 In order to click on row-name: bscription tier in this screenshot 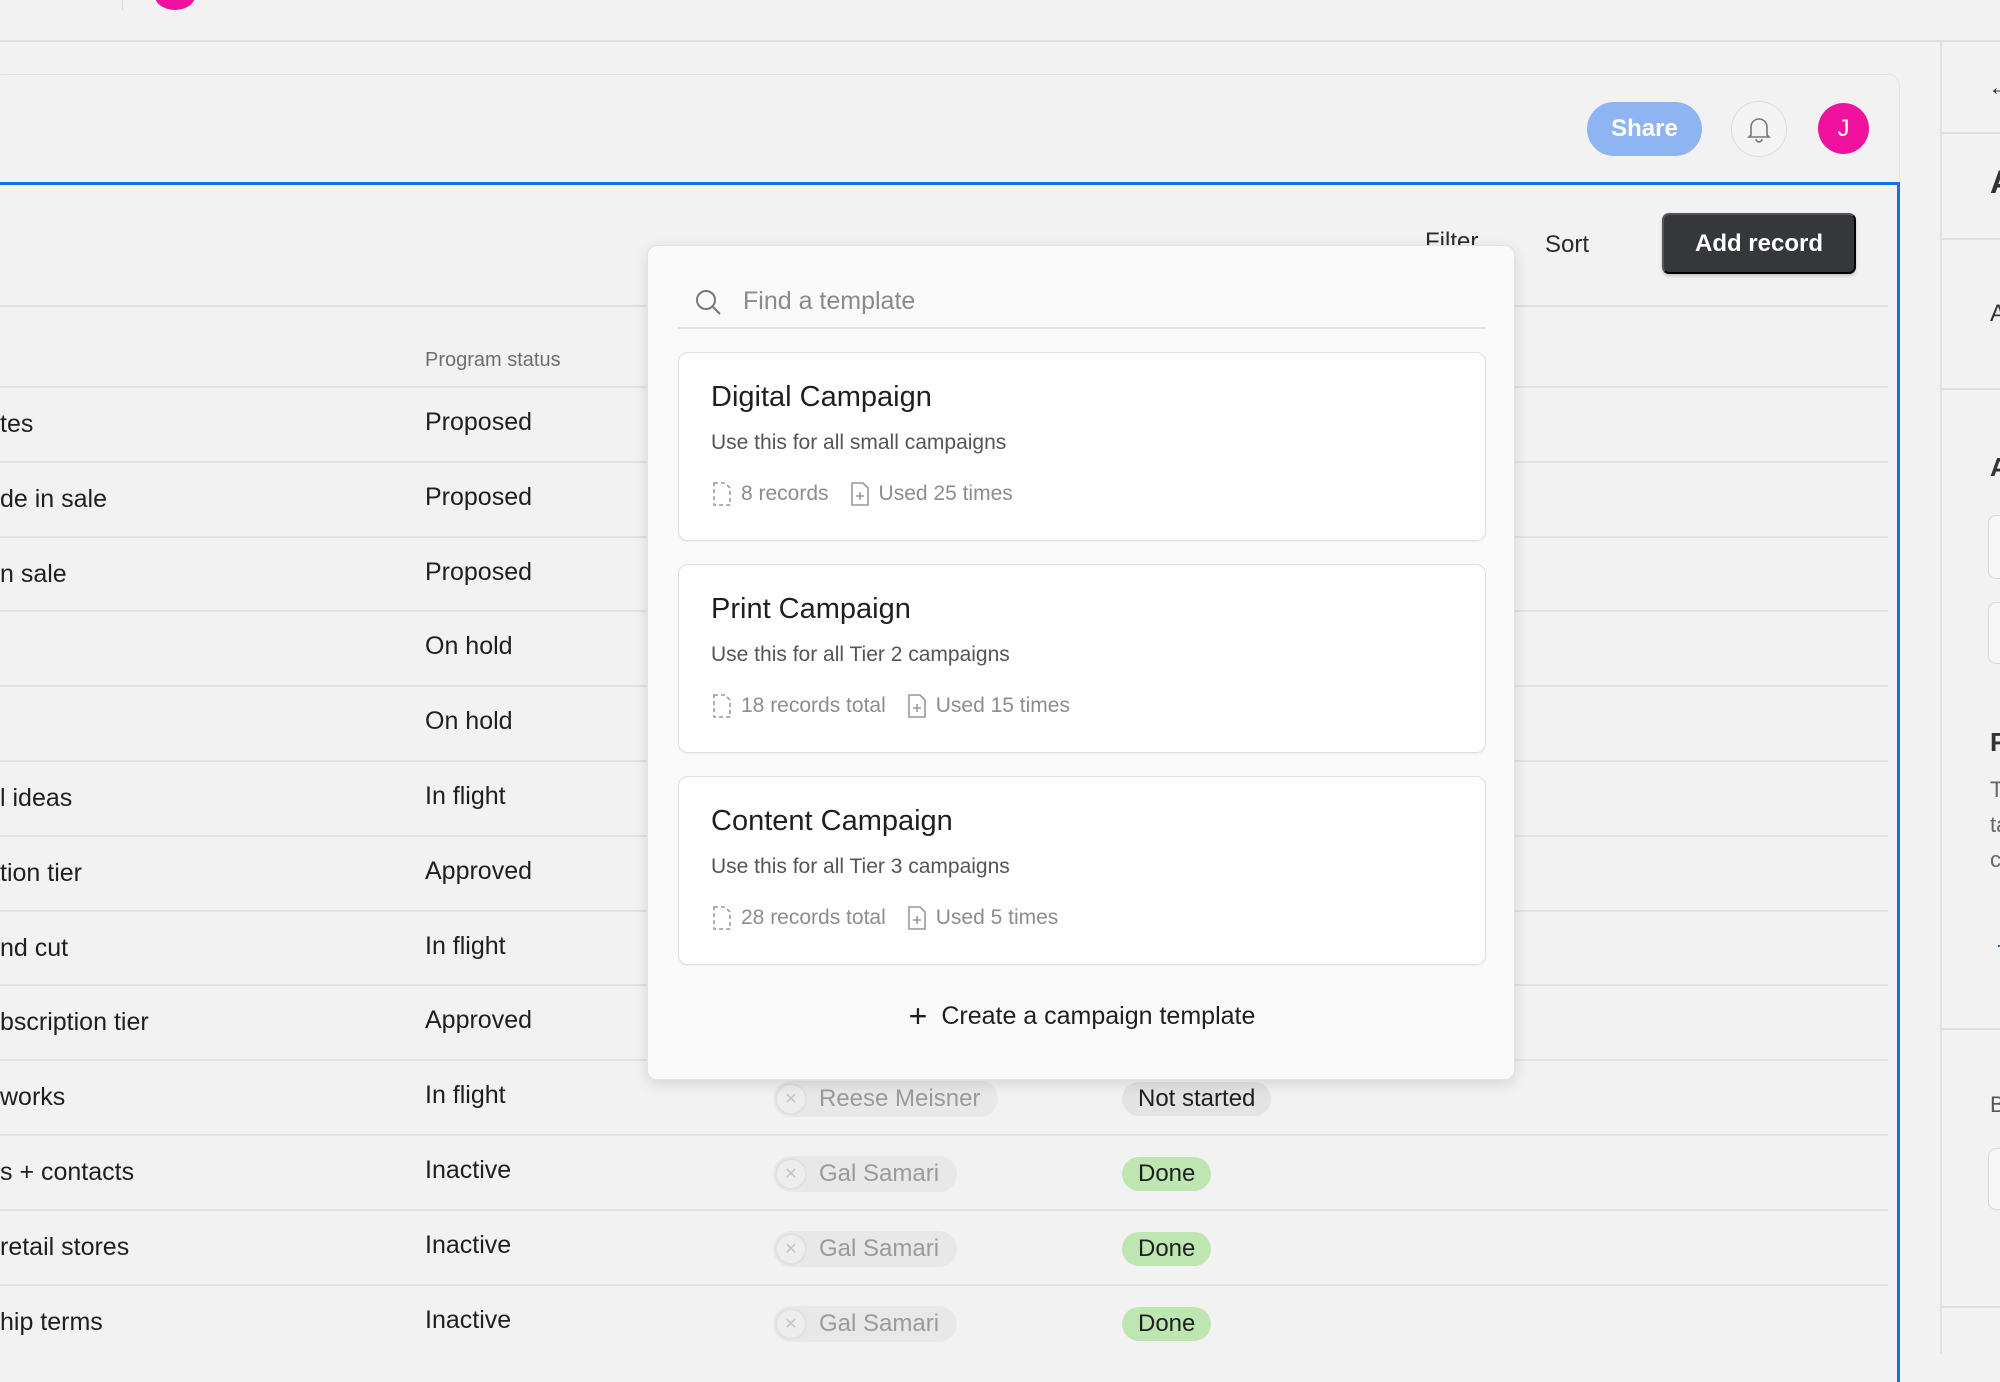, I will do `click(74, 1022)`.